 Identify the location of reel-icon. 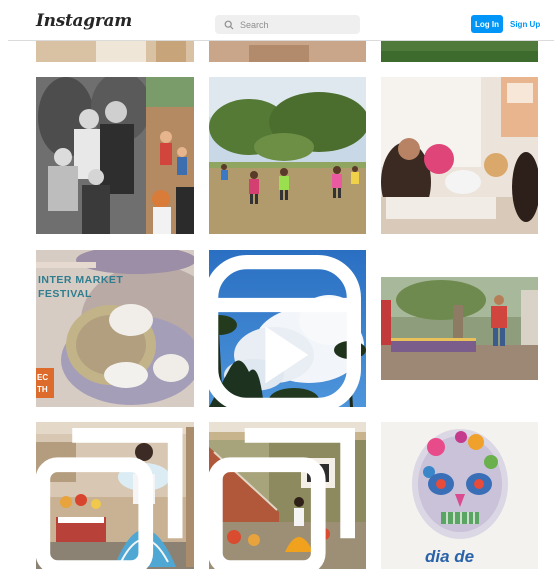
(285, 331).